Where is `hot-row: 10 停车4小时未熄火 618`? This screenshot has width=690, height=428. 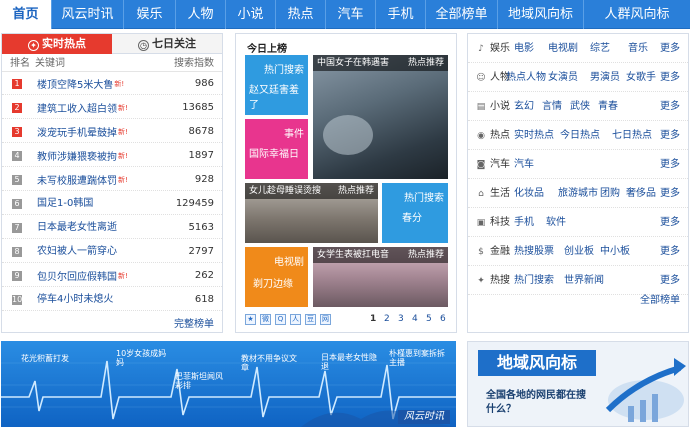 hot-row: 10 停车4小时未熄火 618 is located at coordinates (112, 300).